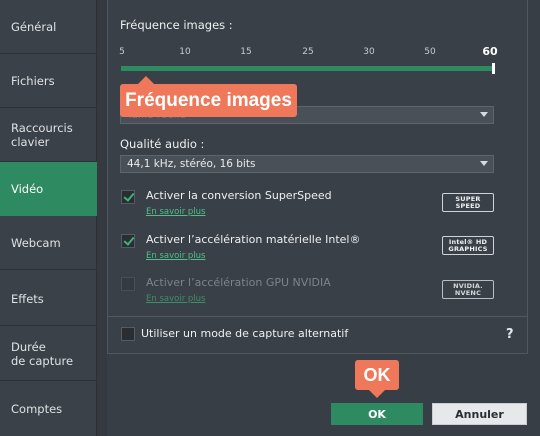  What do you see at coordinates (238, 282) in the screenshot?
I see `nvidia-acceleration-label: Activer l’accélération GPU NVIDIA` at bounding box center [238, 282].